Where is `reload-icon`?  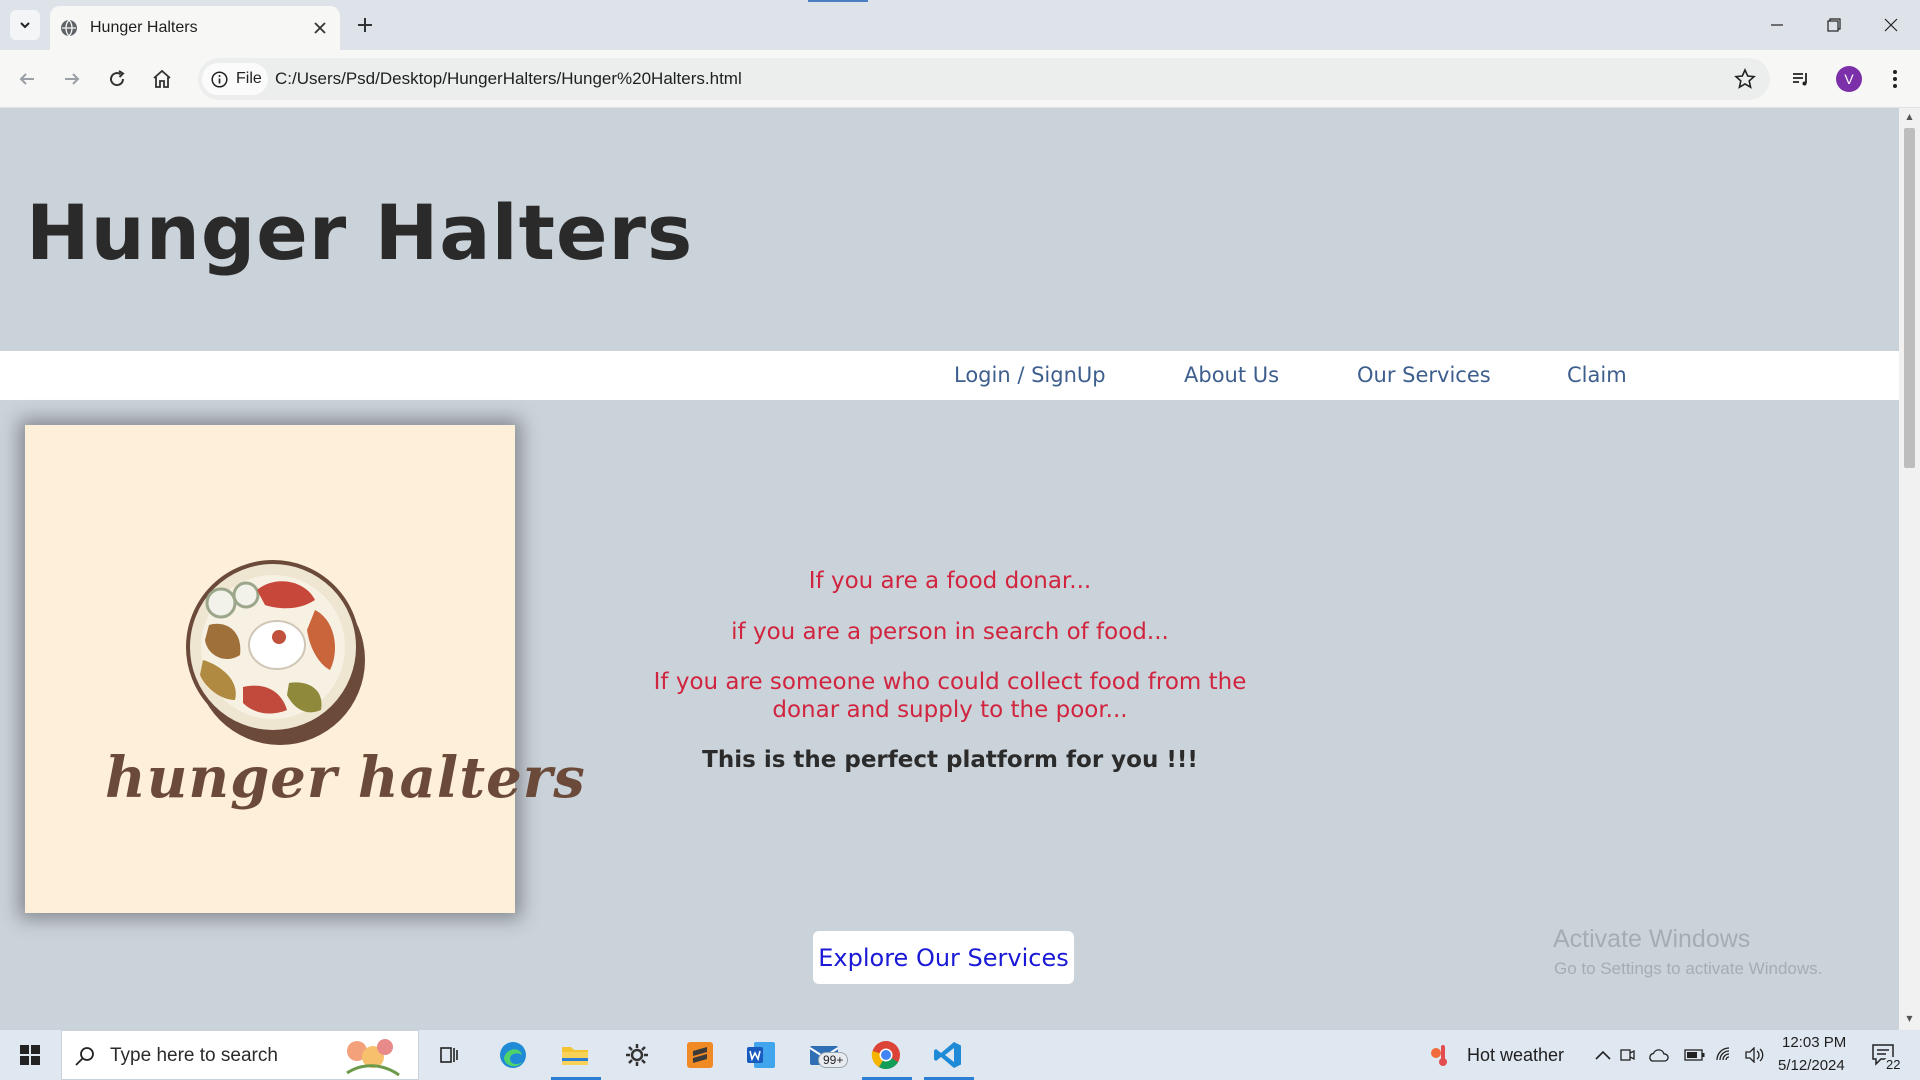 reload-icon is located at coordinates (117, 78).